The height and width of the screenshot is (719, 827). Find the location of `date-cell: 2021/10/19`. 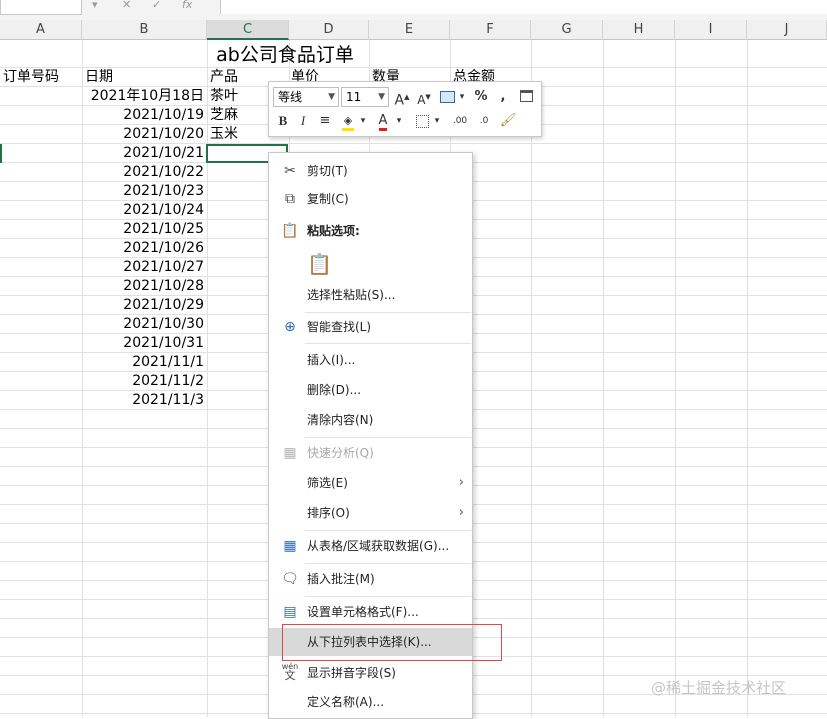

date-cell: 2021/10/19 is located at coordinates (144, 115).